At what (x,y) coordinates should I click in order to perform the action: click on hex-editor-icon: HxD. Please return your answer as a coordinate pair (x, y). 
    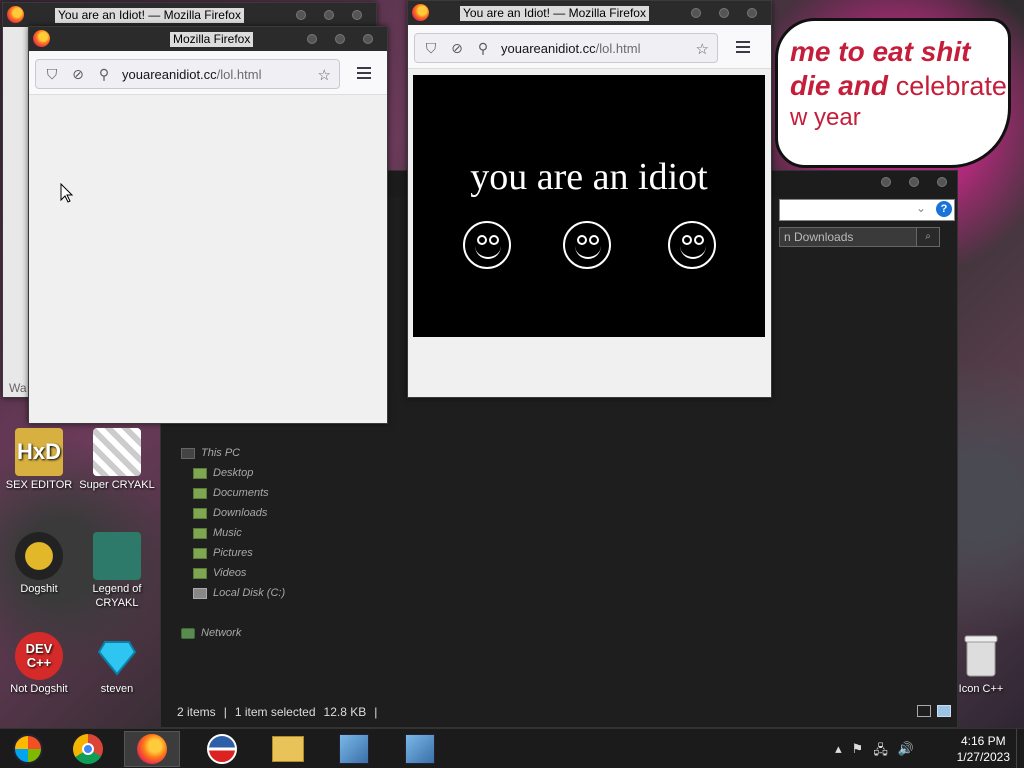
    Looking at the image, I should click on (39, 452).